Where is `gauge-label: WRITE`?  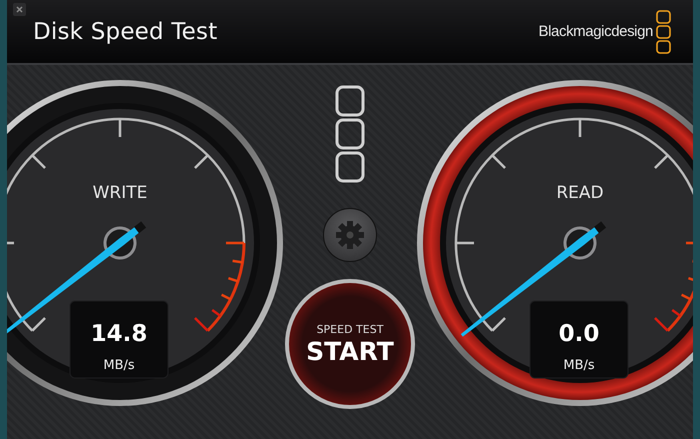
gauge-label: WRITE is located at coordinates (120, 193).